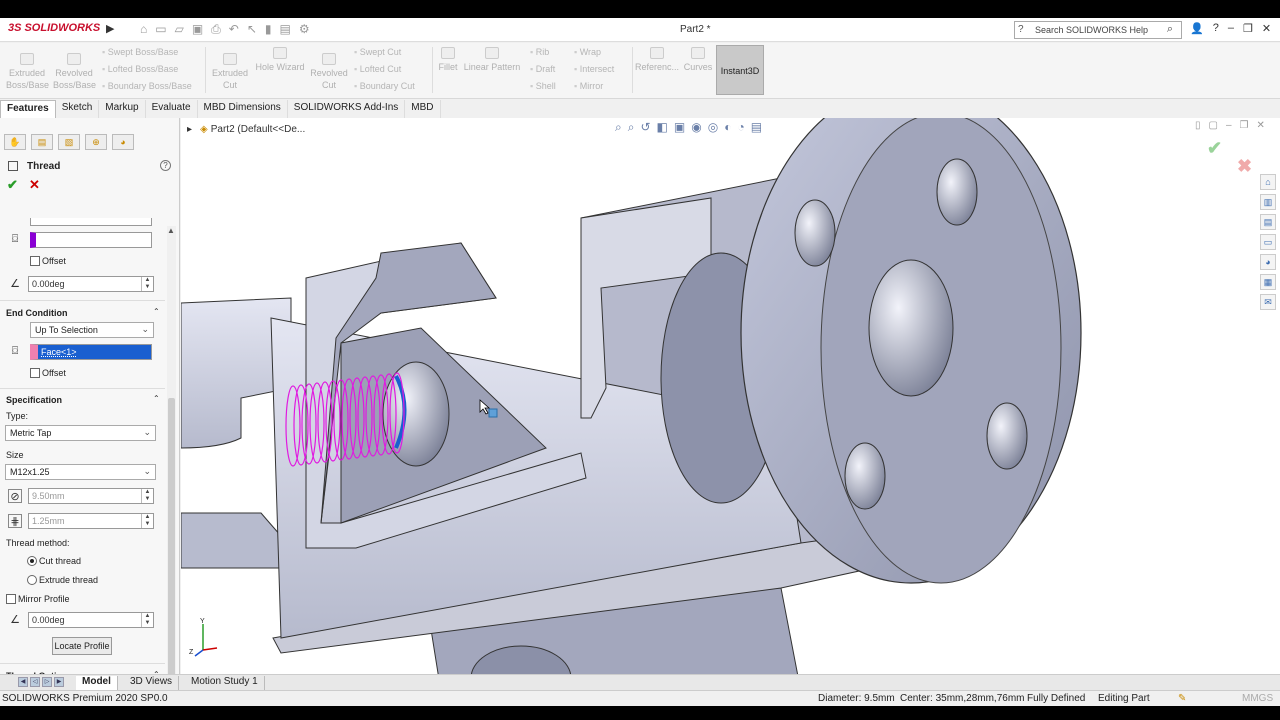 This screenshot has width=1280, height=720. What do you see at coordinates (11, 599) in the screenshot?
I see `mirror-profile-checkbox` at bounding box center [11, 599].